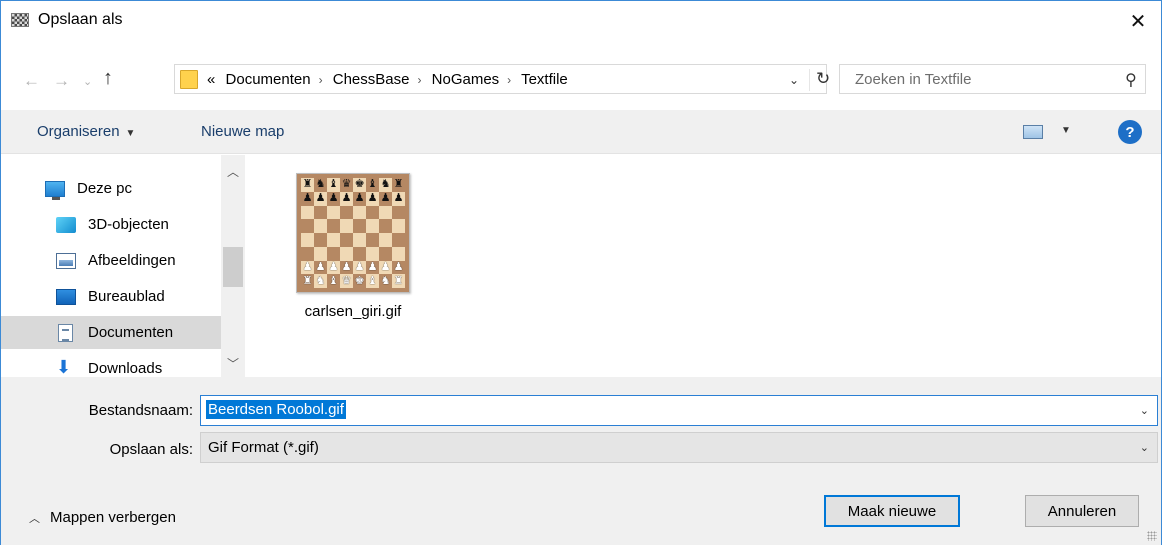 This screenshot has width=1162, height=545. Describe the element at coordinates (679, 447) in the screenshot. I see `filetype-select: Gif Format (*.gif) ⌄` at that location.